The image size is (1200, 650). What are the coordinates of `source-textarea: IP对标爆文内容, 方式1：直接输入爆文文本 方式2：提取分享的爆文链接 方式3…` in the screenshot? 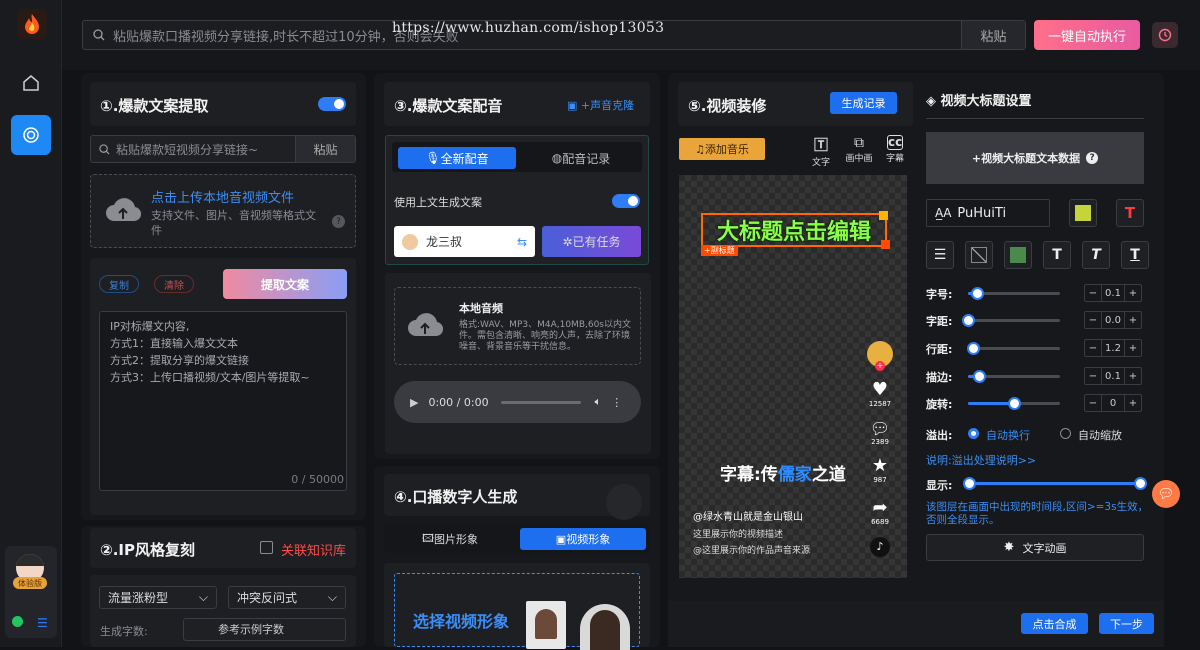 It's located at (223, 401).